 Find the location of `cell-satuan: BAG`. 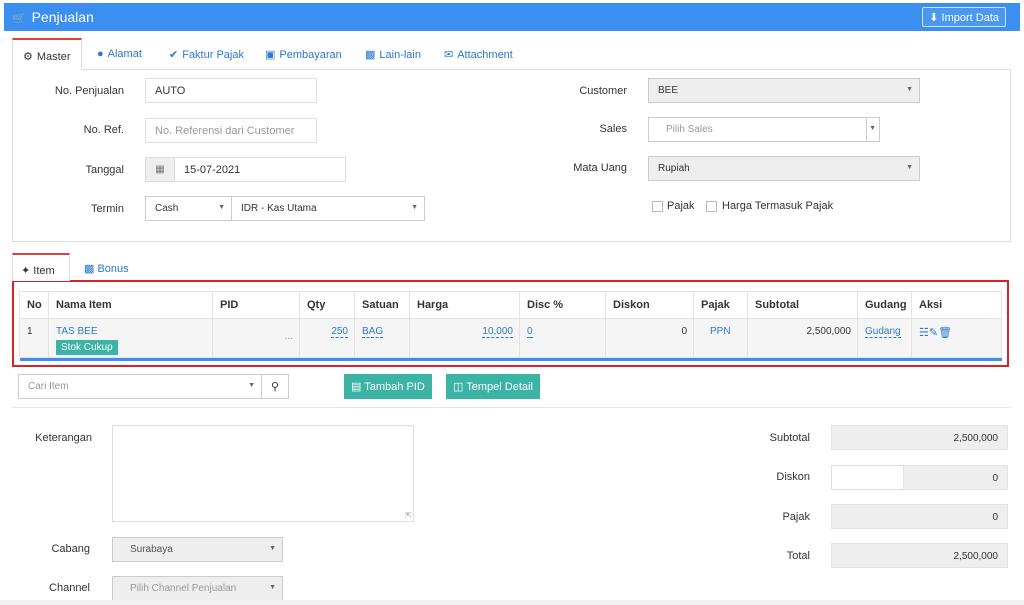

cell-satuan: BAG is located at coordinates (382, 338).